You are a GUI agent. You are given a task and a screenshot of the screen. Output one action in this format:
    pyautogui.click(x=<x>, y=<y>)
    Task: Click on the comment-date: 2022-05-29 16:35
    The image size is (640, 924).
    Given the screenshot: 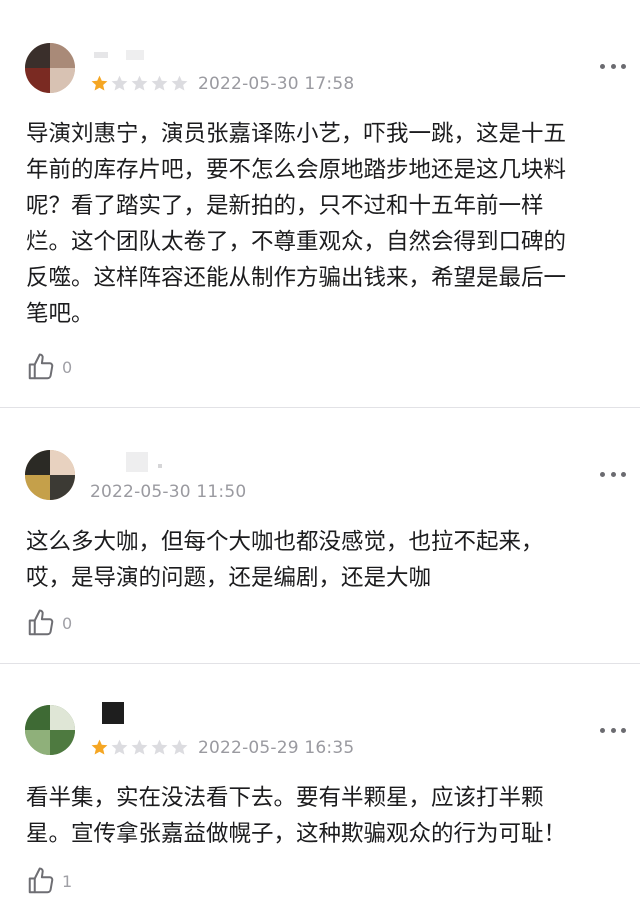 What is the action you would take?
    pyautogui.click(x=276, y=748)
    